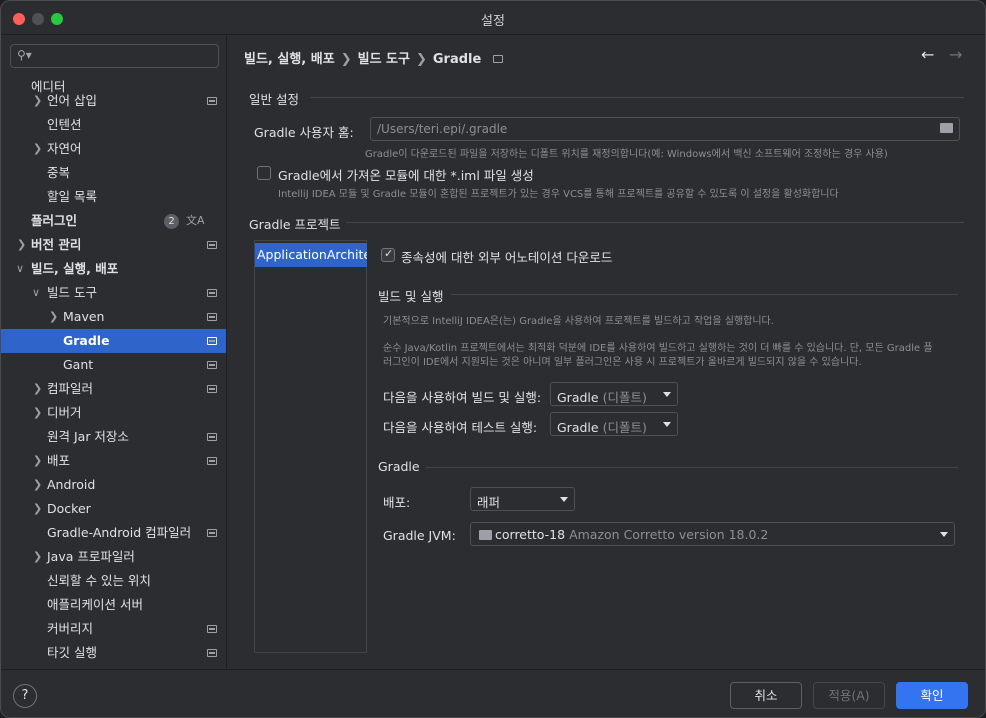  Describe the element at coordinates (113, 461) in the screenshot. I see `sidebar-item-deployment: ❯ 배포` at that location.